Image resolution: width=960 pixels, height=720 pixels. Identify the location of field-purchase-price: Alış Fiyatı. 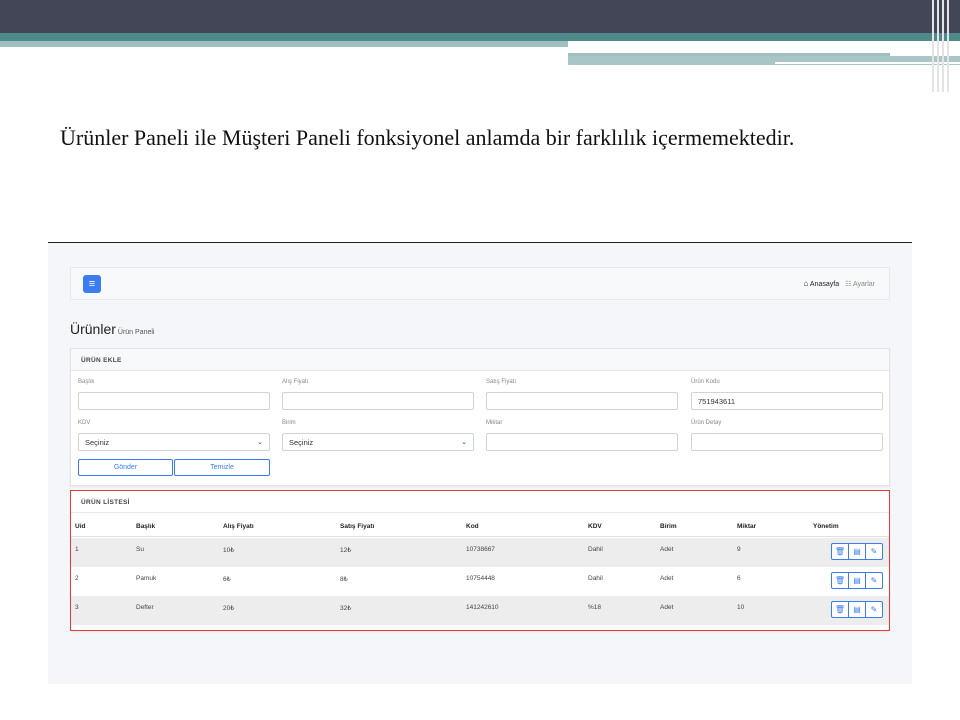
(378, 394).